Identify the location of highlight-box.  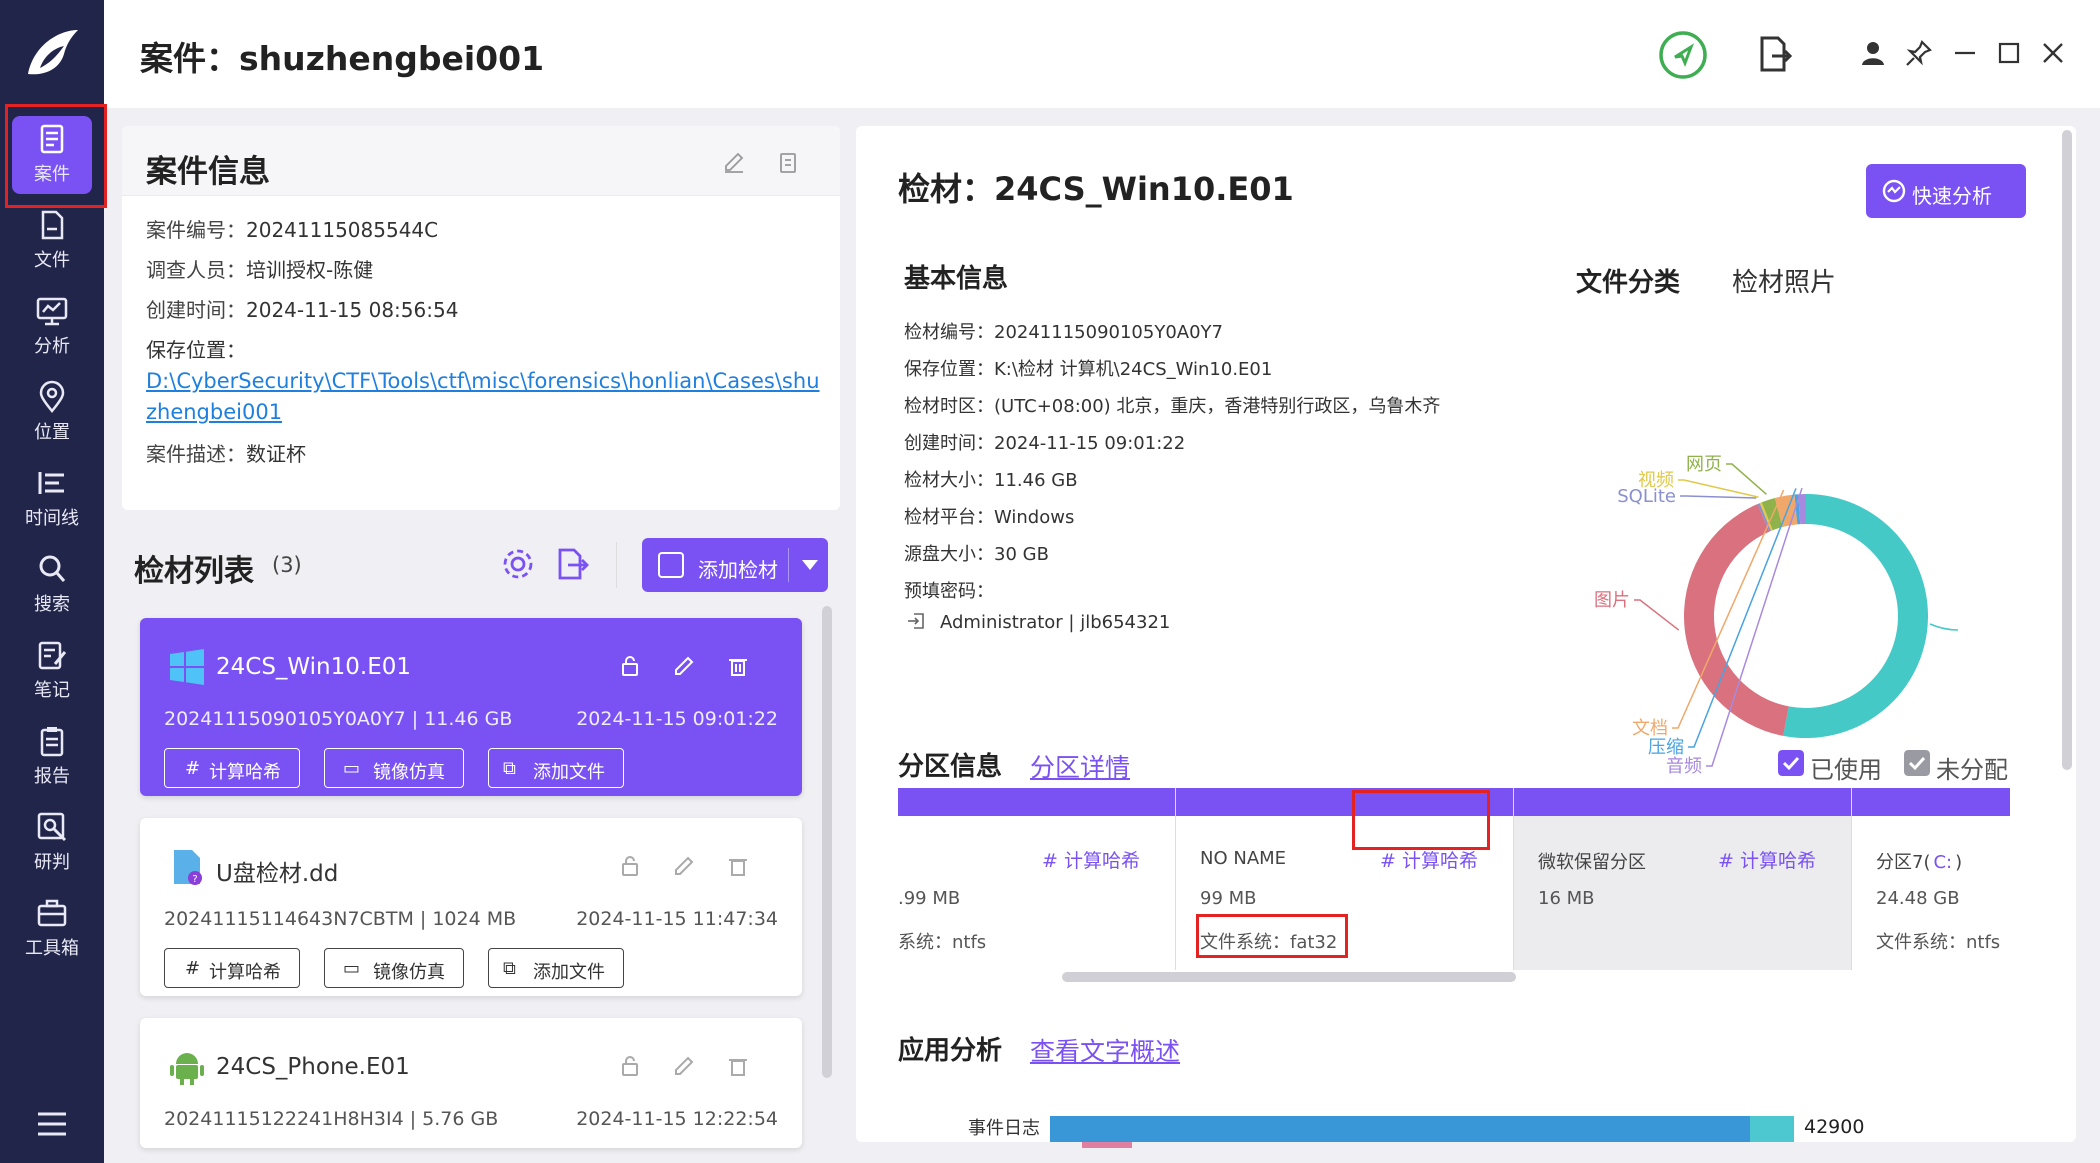
(1272, 936).